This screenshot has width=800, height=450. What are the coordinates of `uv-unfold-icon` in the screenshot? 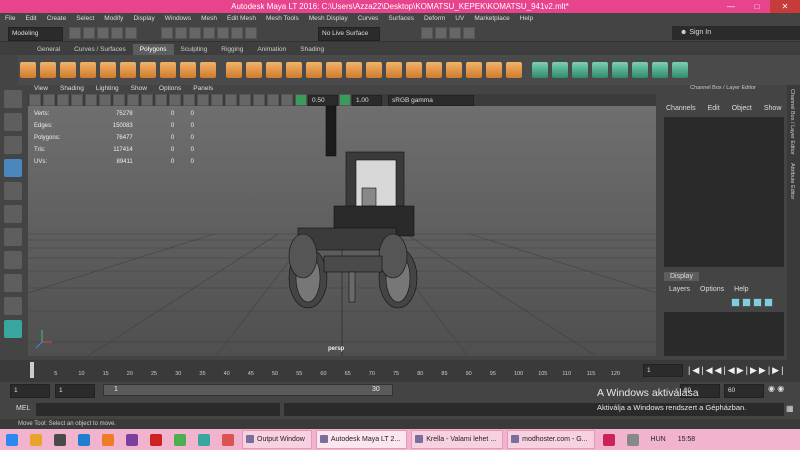 It's located at (640, 70).